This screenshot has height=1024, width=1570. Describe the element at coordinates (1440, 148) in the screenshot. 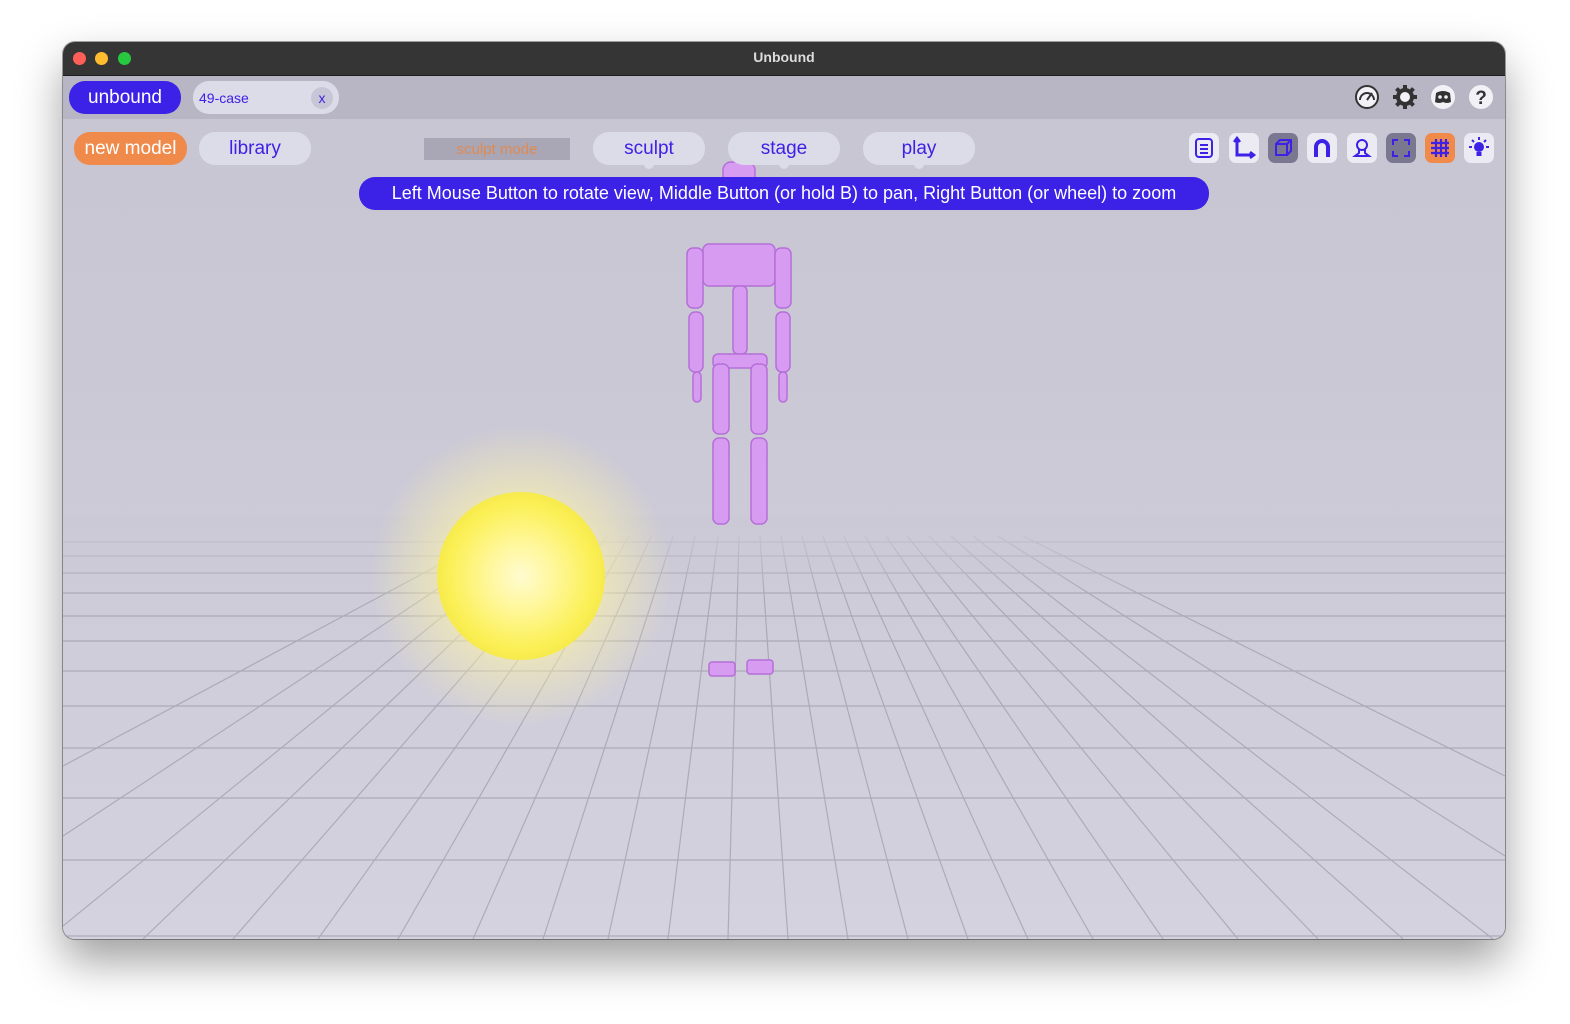

I see `grid-icon` at that location.